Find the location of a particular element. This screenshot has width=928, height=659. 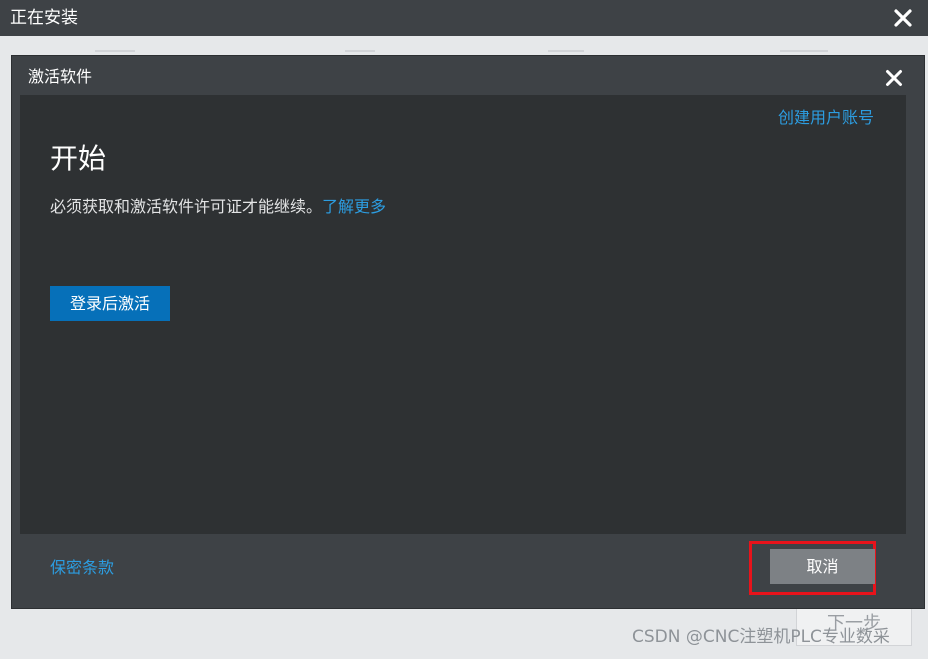

dialog-close-icon is located at coordinates (894, 78).